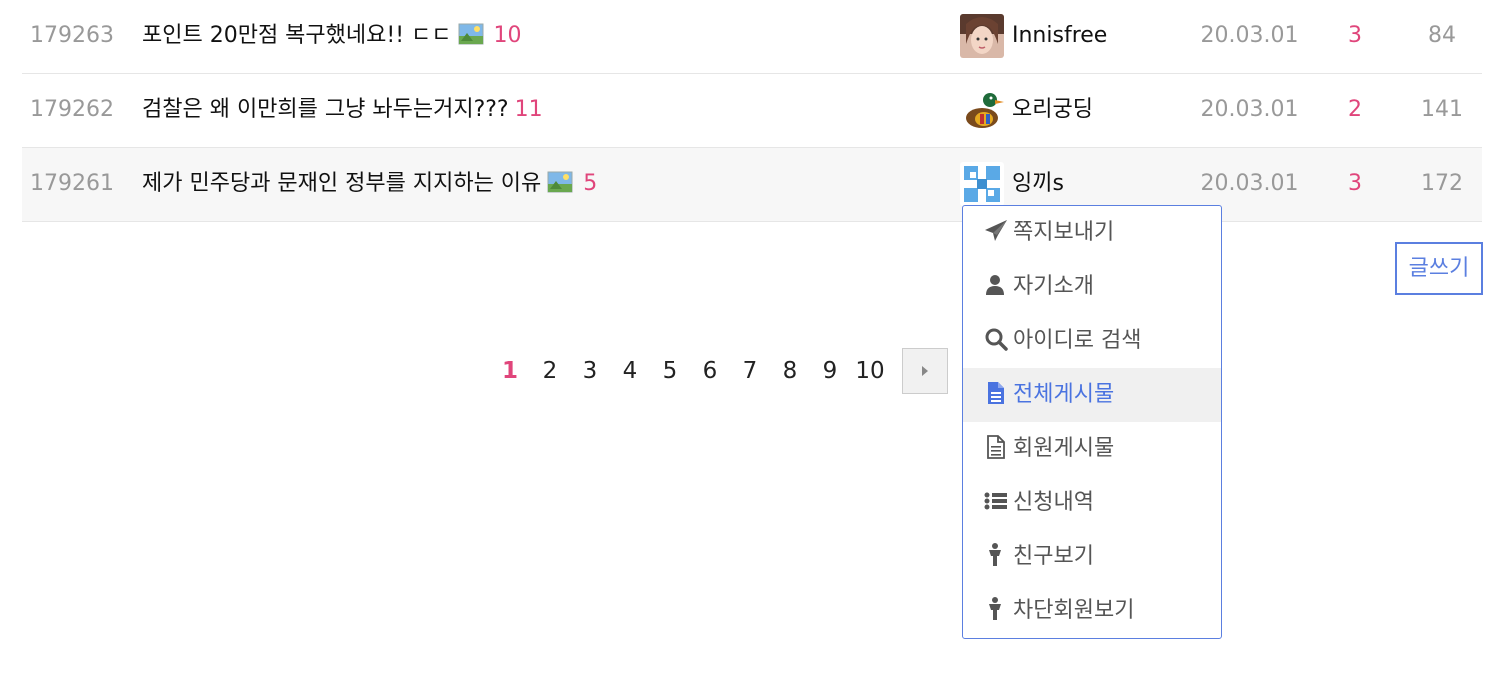 The width and height of the screenshot is (1510, 680). I want to click on menu-item-label: 신청내역, so click(1053, 502).